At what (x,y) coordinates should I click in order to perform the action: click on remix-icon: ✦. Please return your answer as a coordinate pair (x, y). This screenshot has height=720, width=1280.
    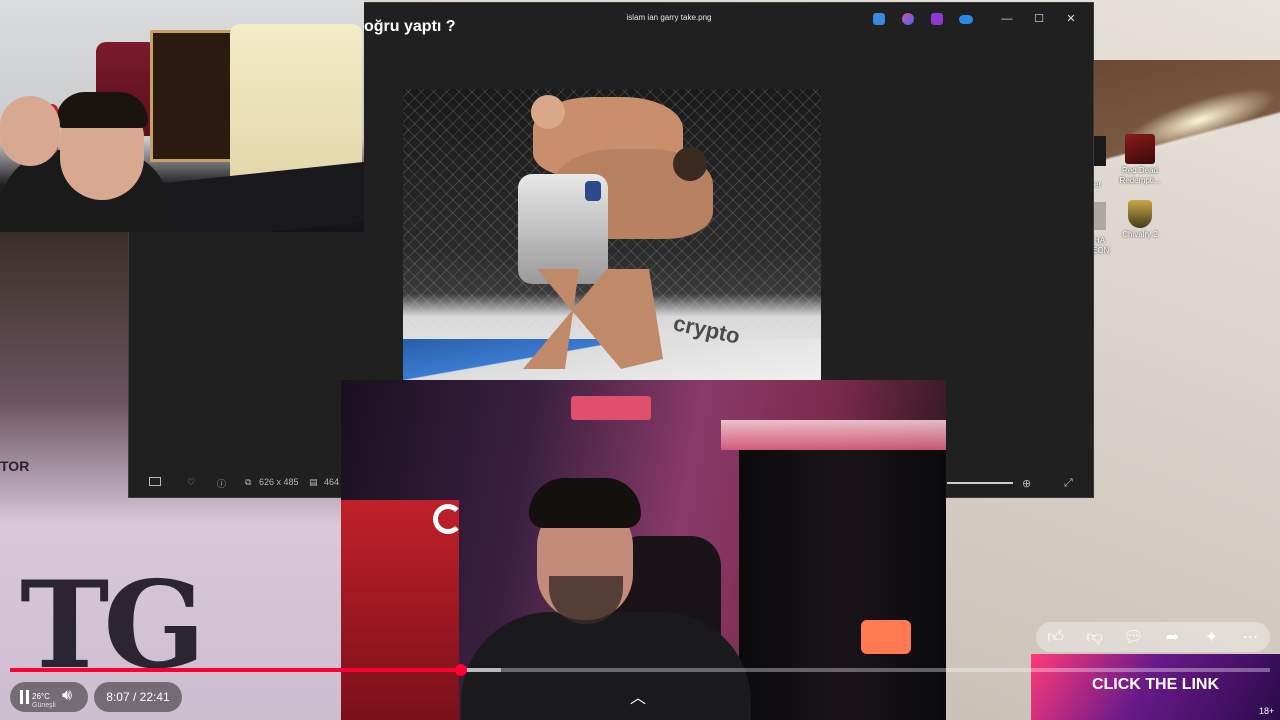
    Looking at the image, I should click on (1212, 637).